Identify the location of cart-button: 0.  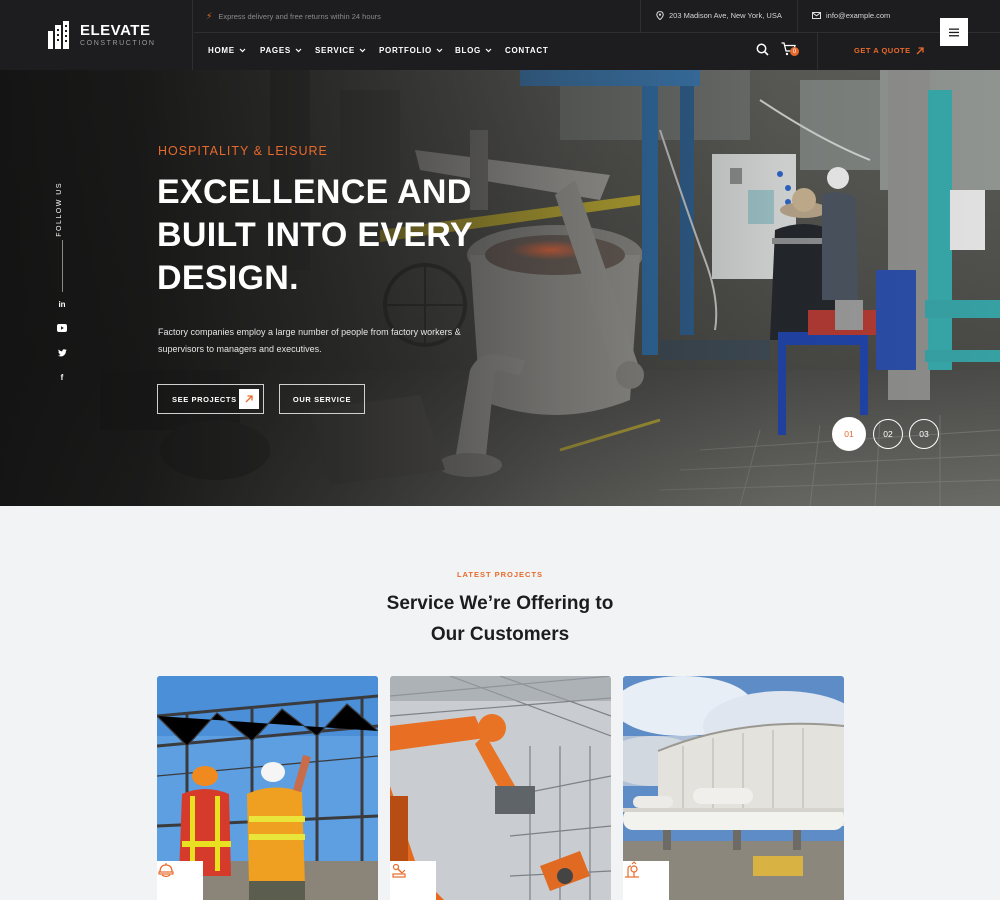
(790, 51).